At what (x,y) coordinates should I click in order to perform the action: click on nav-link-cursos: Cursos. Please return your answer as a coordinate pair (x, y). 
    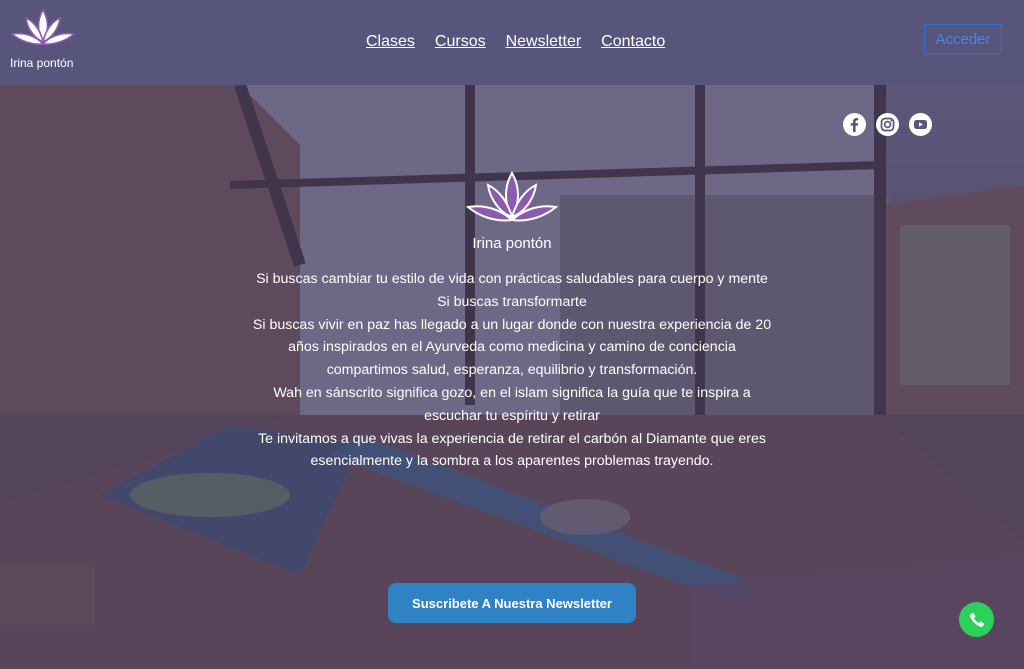
    Looking at the image, I should click on (460, 42).